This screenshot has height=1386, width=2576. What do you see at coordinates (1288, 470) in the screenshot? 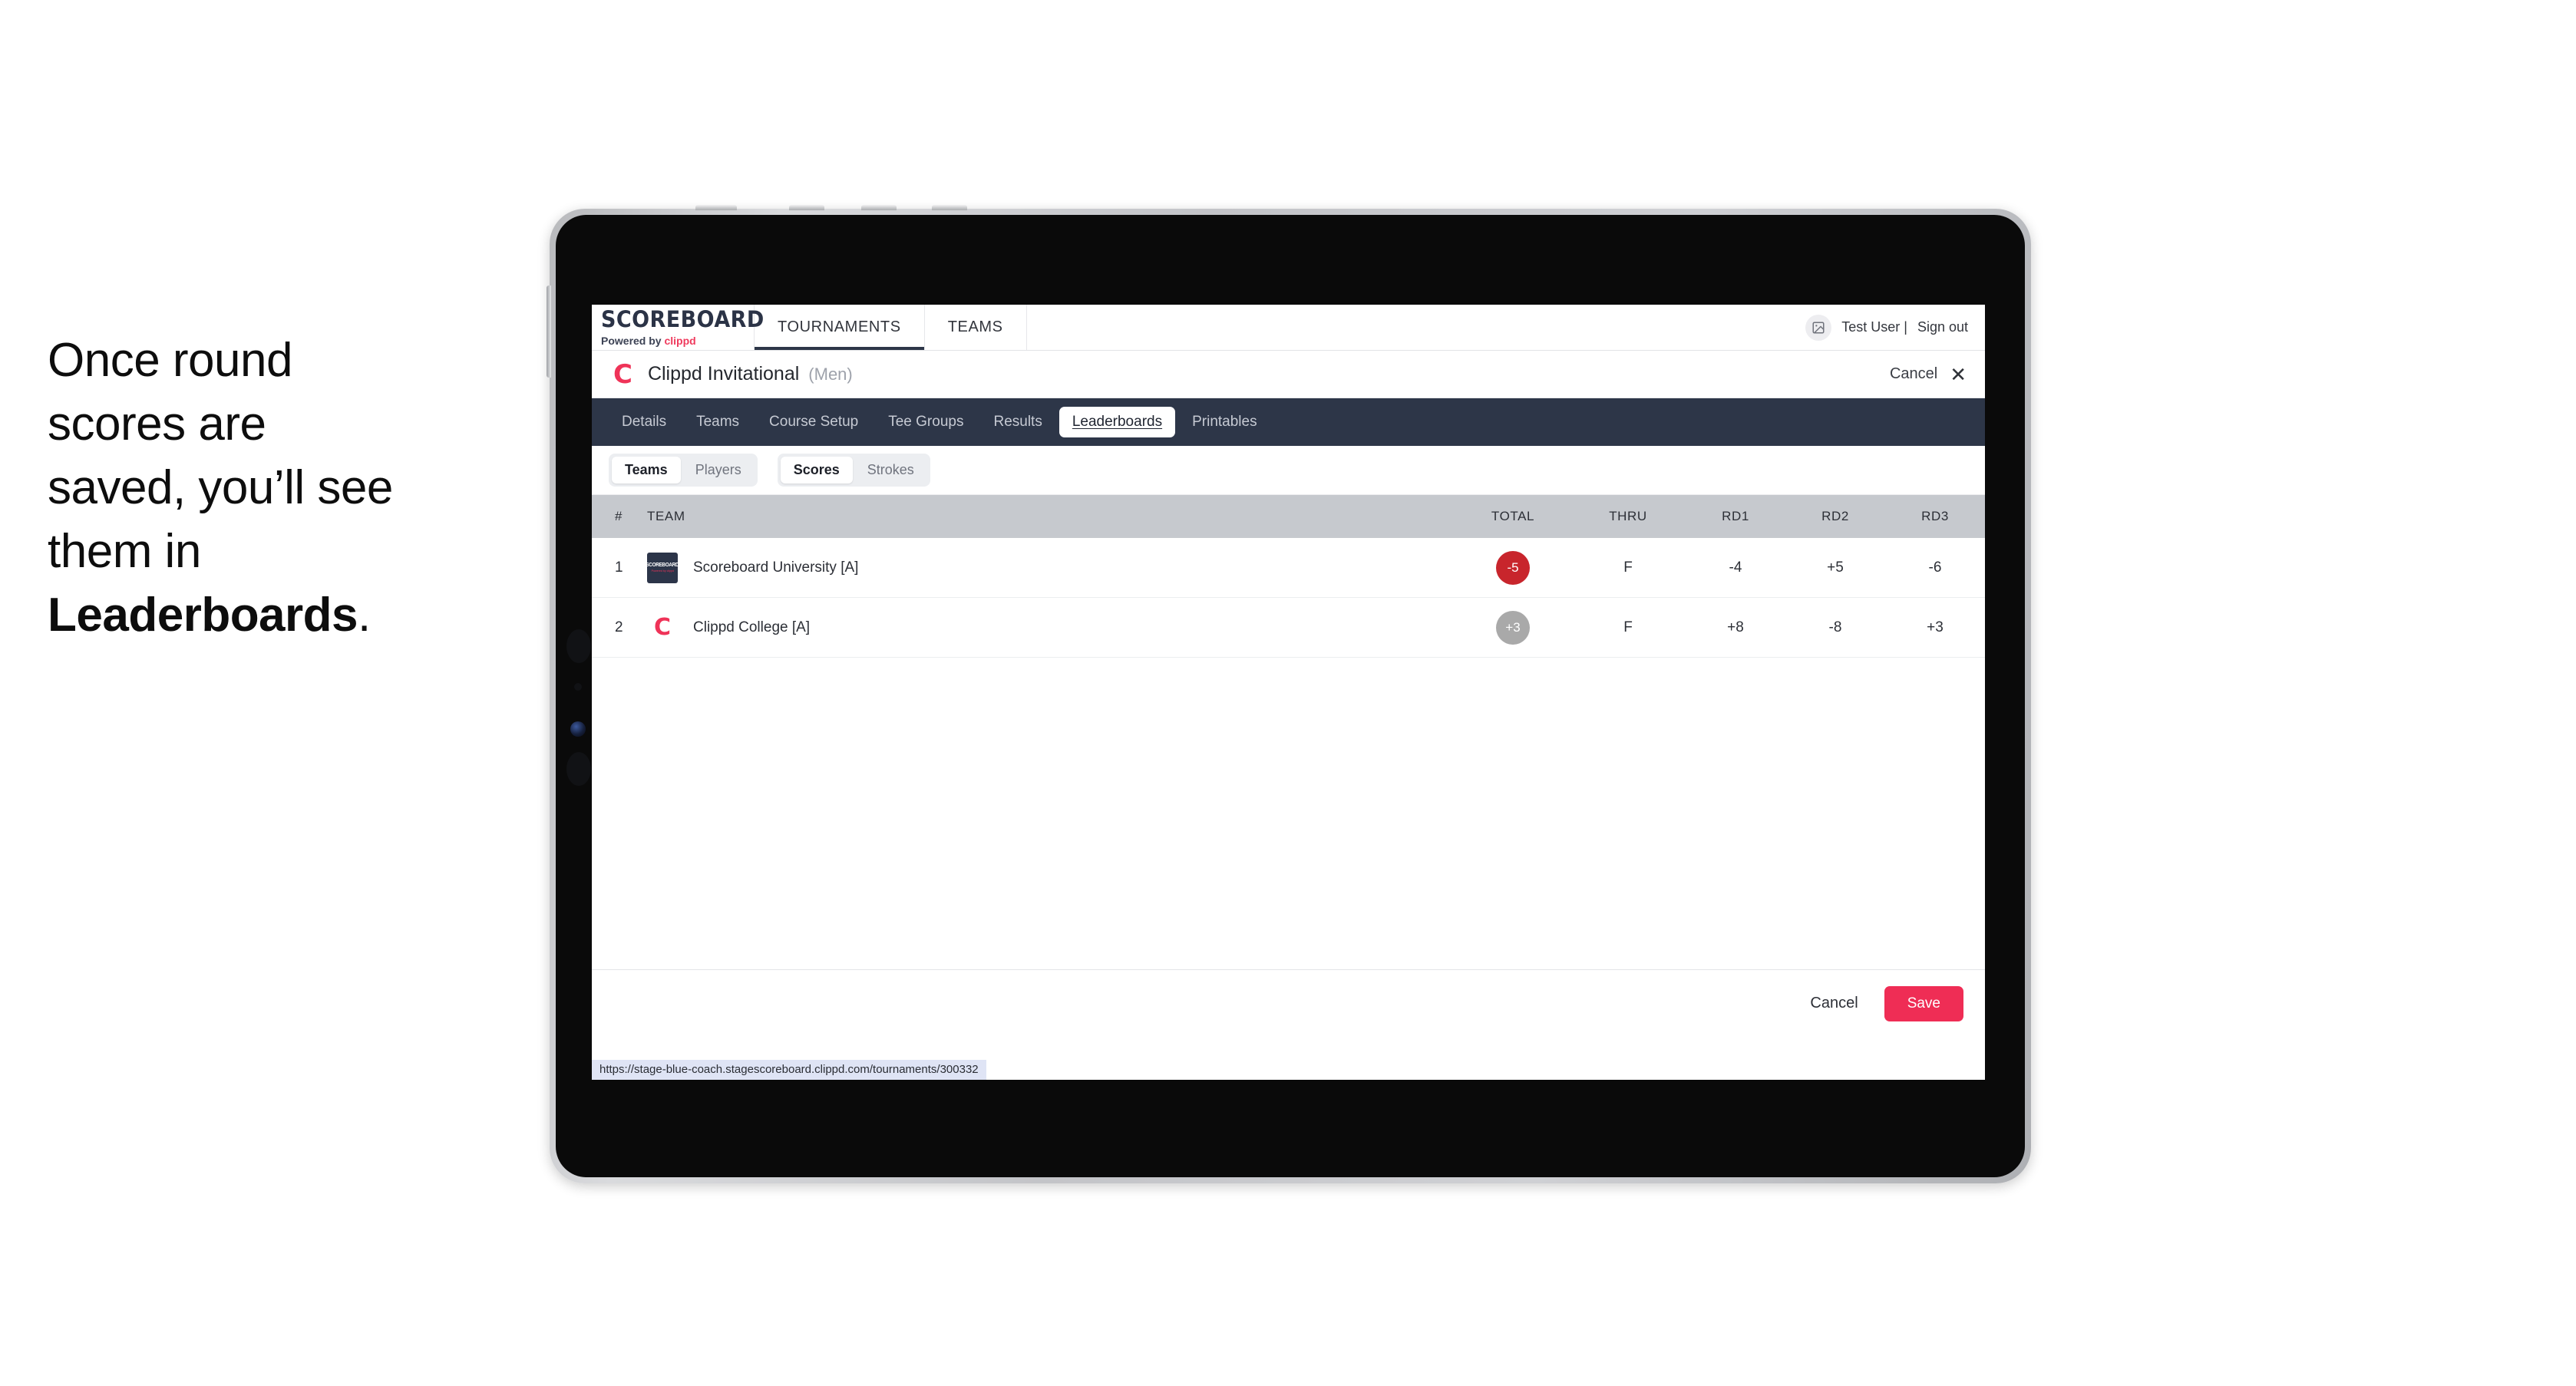
I see `leaderboard-filter-bar: Teams Players Scores Strokes` at bounding box center [1288, 470].